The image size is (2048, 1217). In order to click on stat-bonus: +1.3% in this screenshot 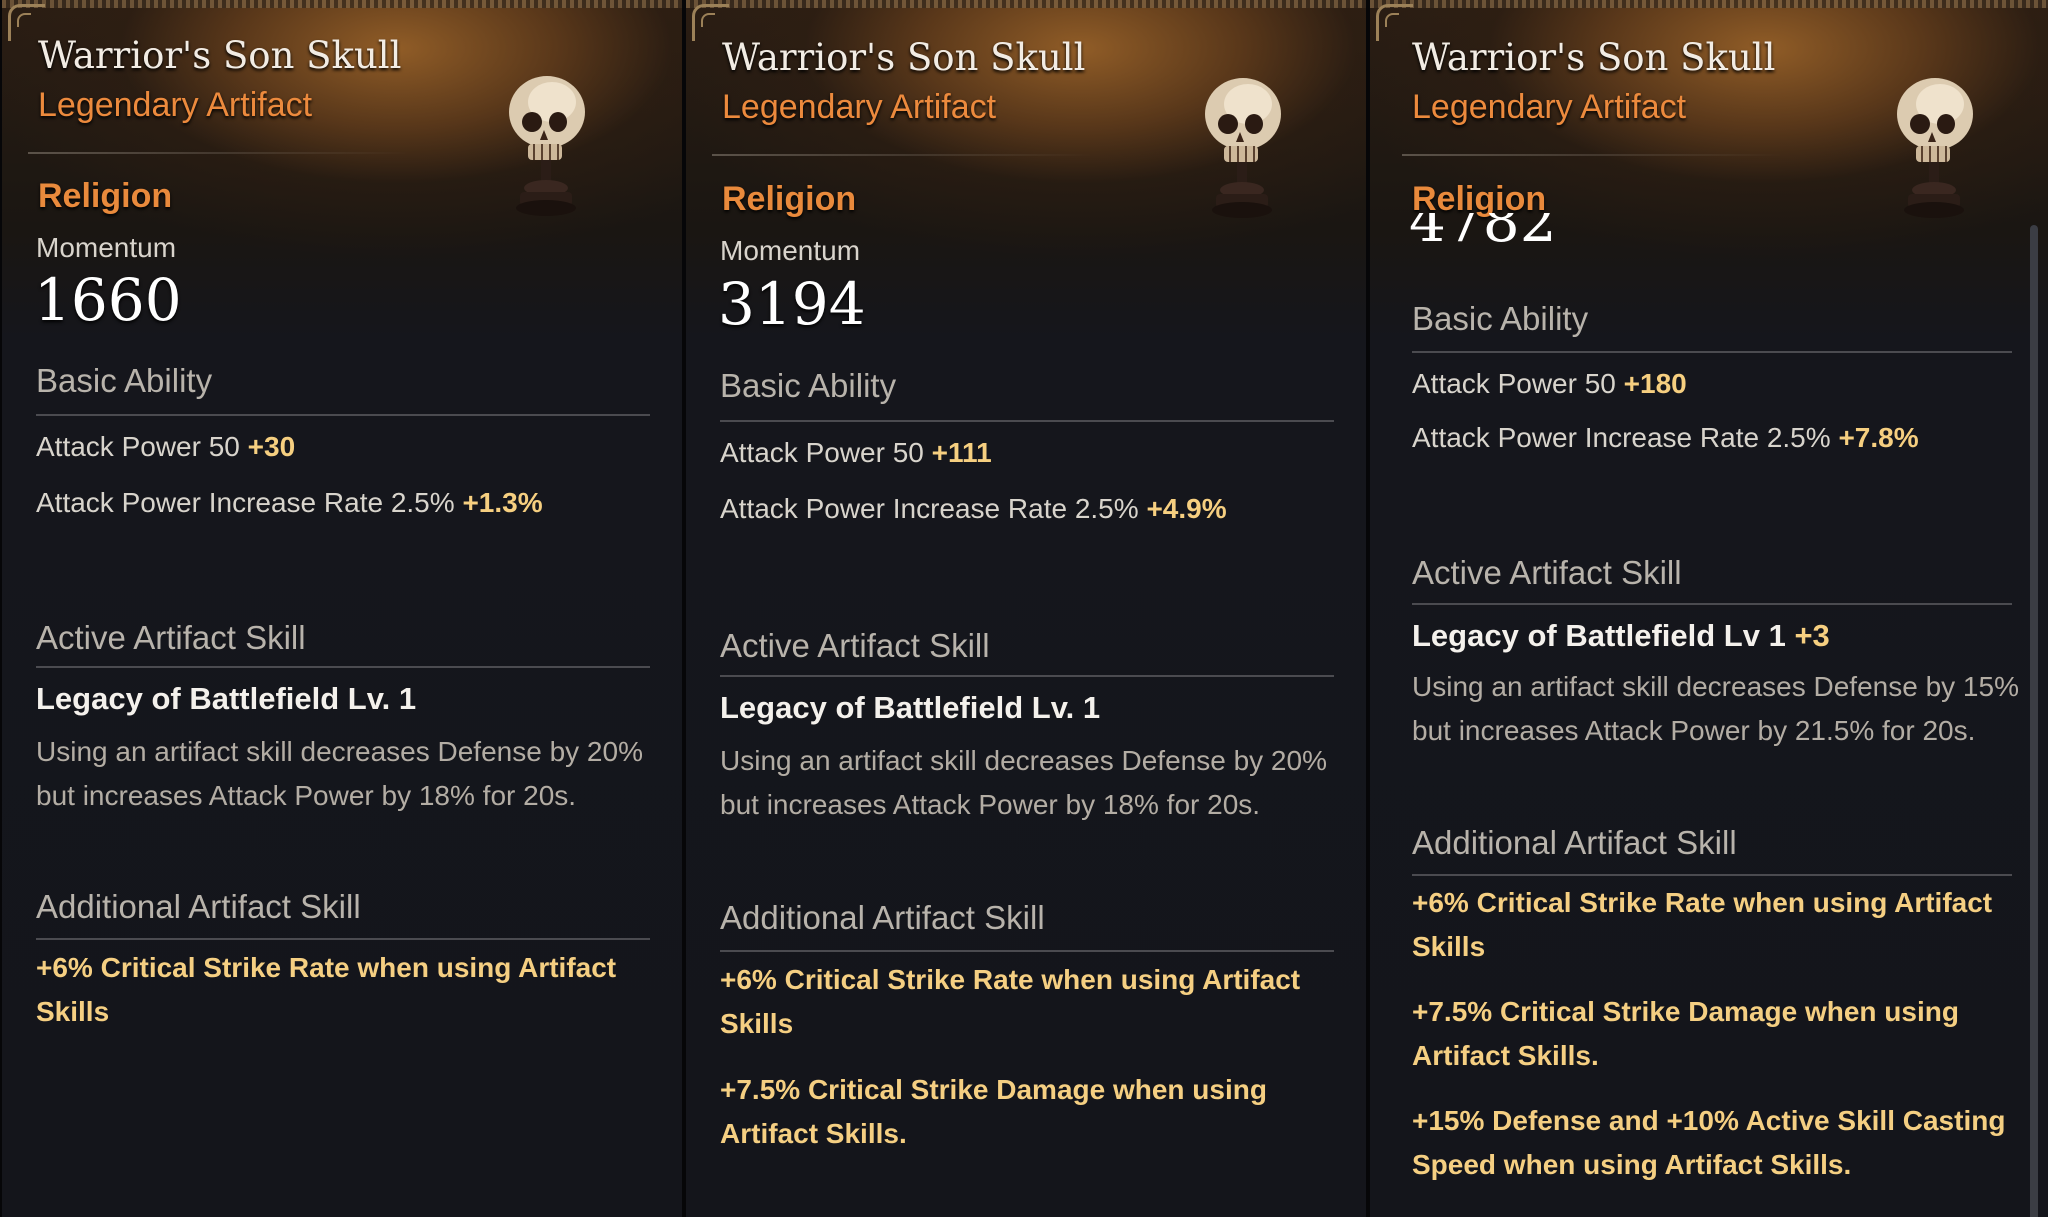, I will do `click(502, 502)`.